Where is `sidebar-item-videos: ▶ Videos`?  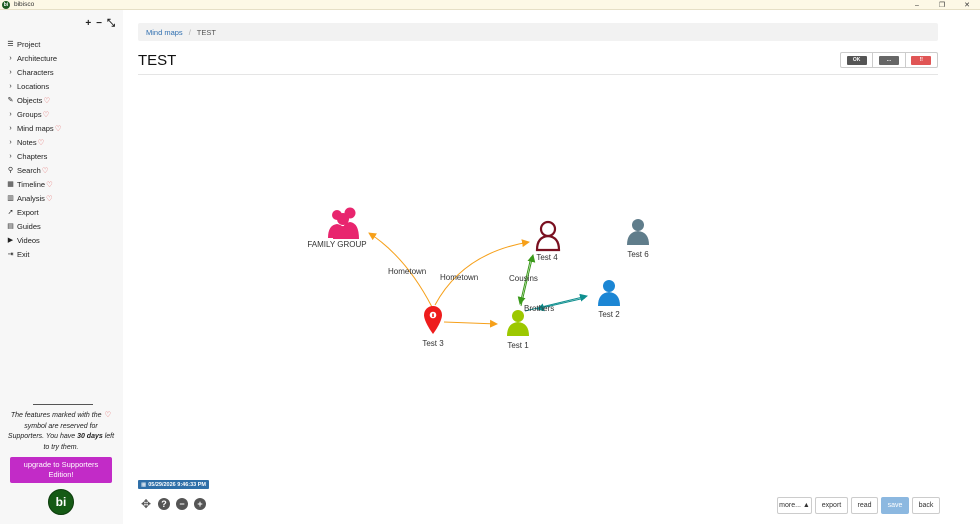
sidebar-item-videos: ▶ Videos is located at coordinates (33, 240).